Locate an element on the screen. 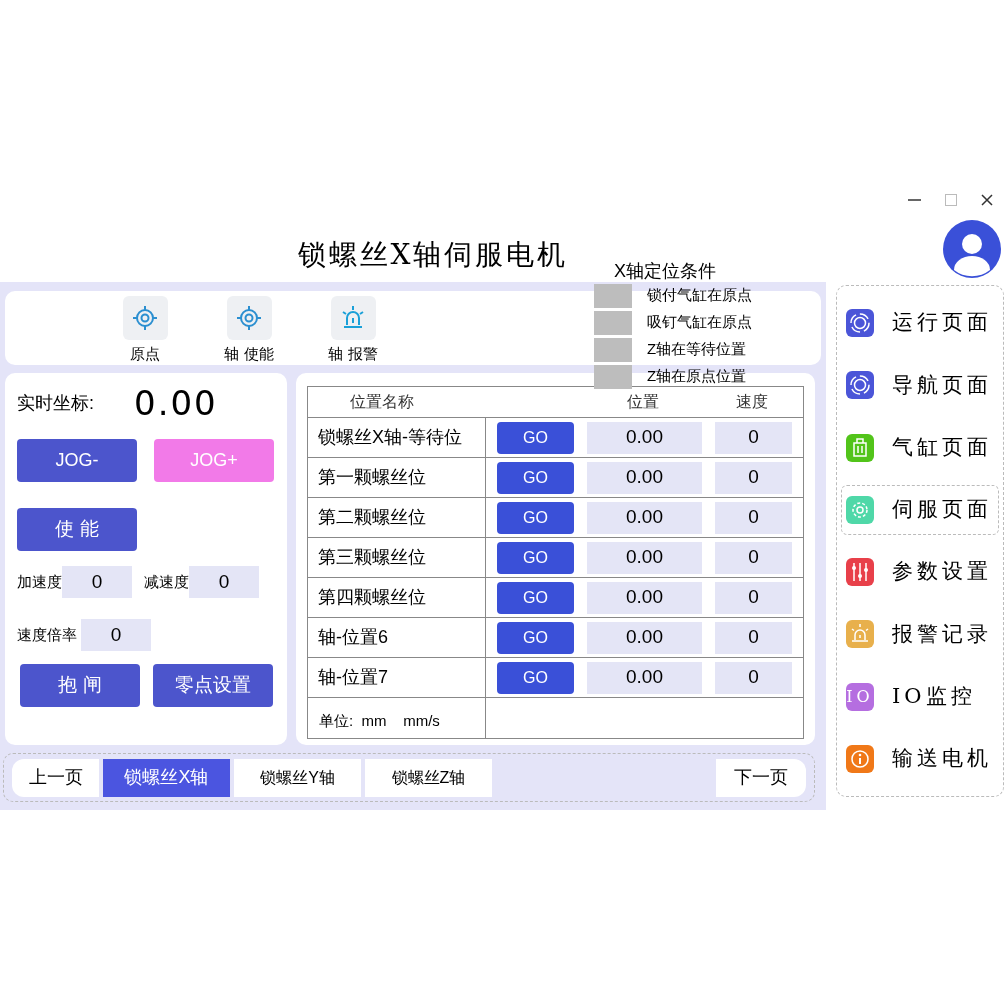 The width and height of the screenshot is (1007, 1007). table-cell: 第三颗螺丝位 is located at coordinates (397, 557).